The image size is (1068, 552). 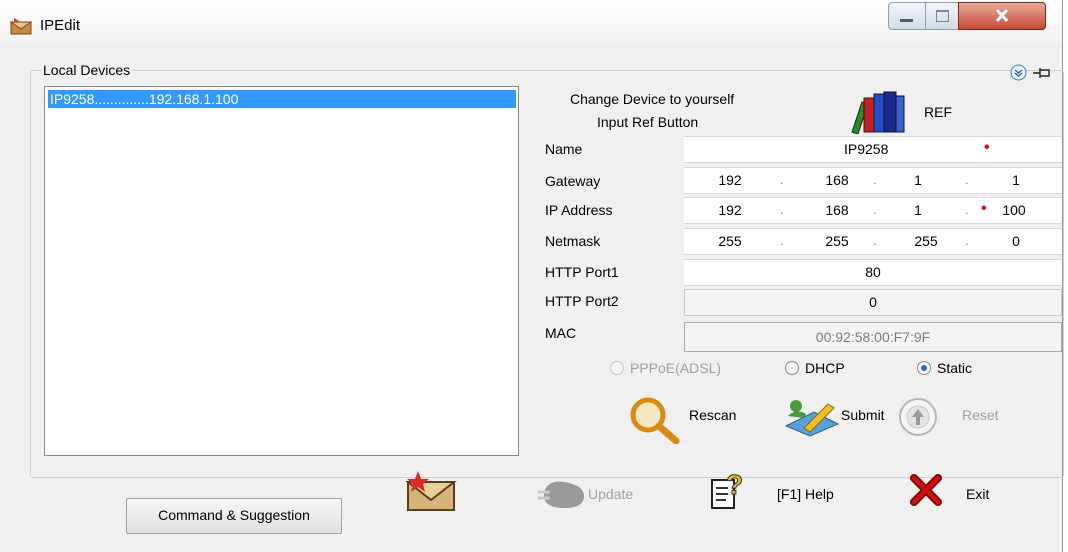 What do you see at coordinates (825, 368) in the screenshot?
I see `radio-dhcp-label: DHCP` at bounding box center [825, 368].